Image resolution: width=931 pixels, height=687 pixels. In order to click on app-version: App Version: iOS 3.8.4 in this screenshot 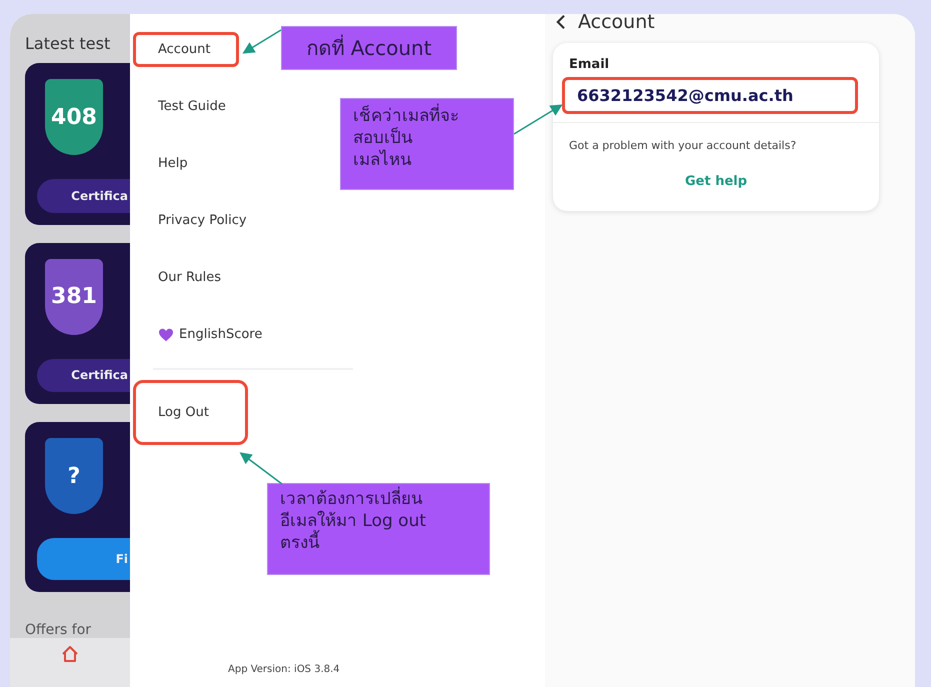, I will do `click(284, 669)`.